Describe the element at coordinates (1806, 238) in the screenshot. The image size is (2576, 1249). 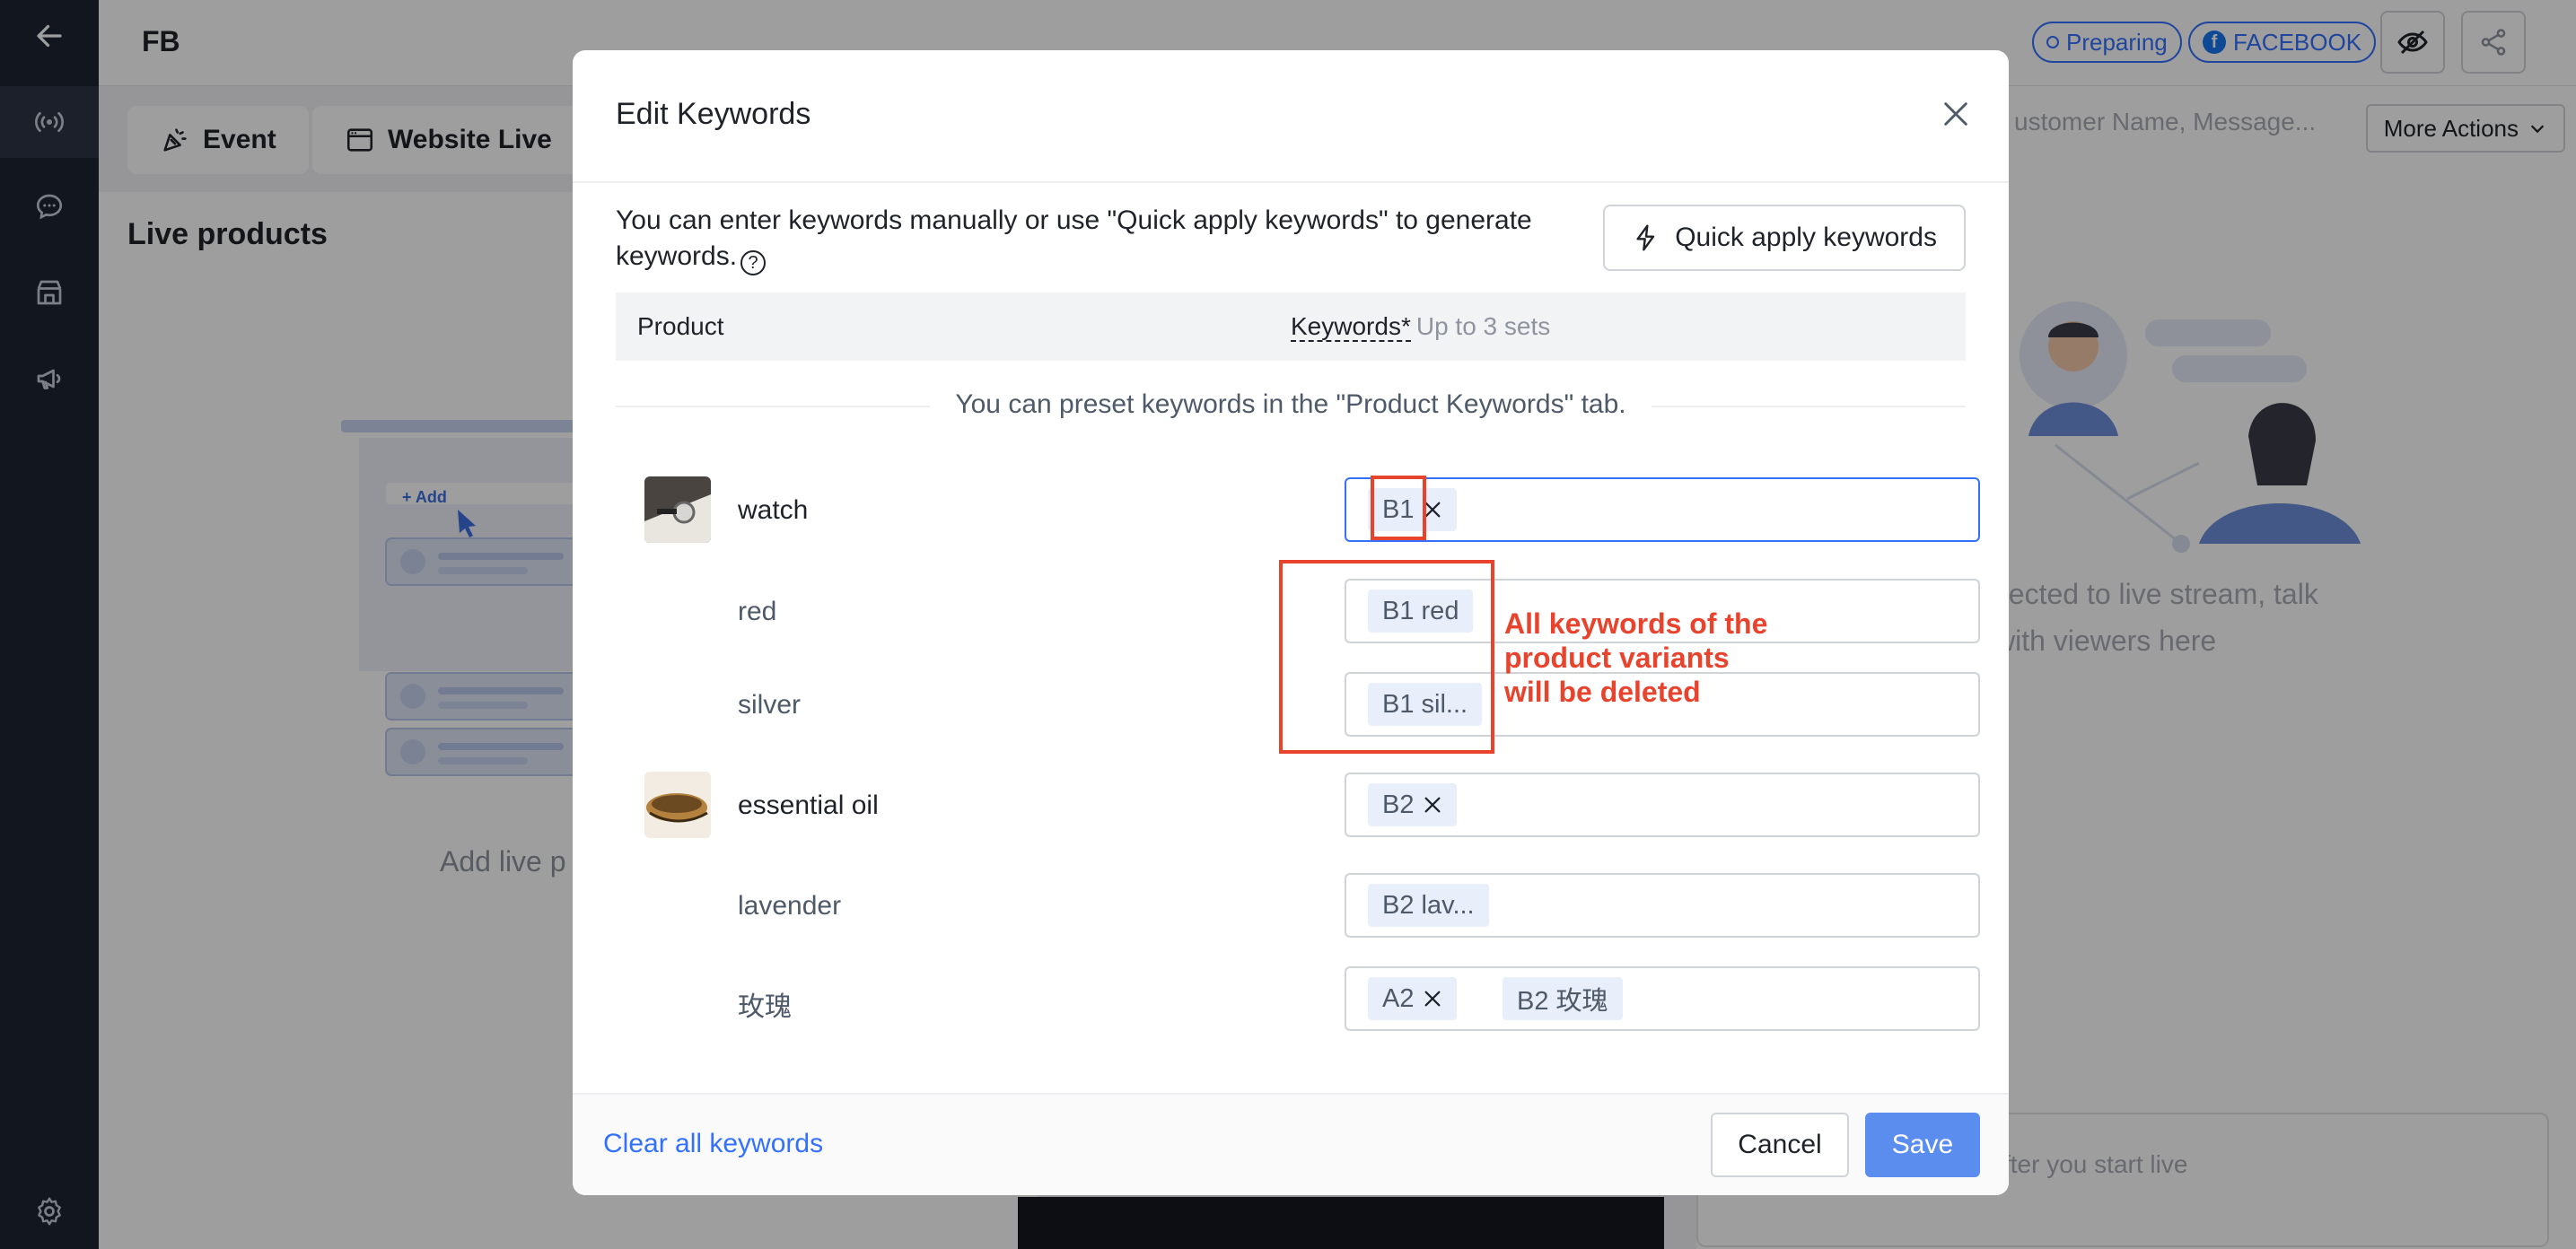
I see `quick-apply-label: Quick apply keywords` at that location.